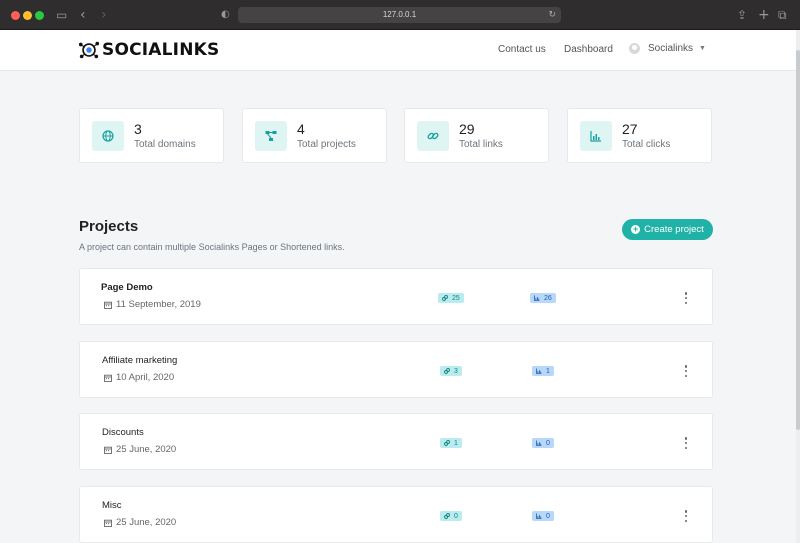 The width and height of the screenshot is (800, 543). Describe the element at coordinates (456, 443) in the screenshot. I see `links-count: 1` at that location.